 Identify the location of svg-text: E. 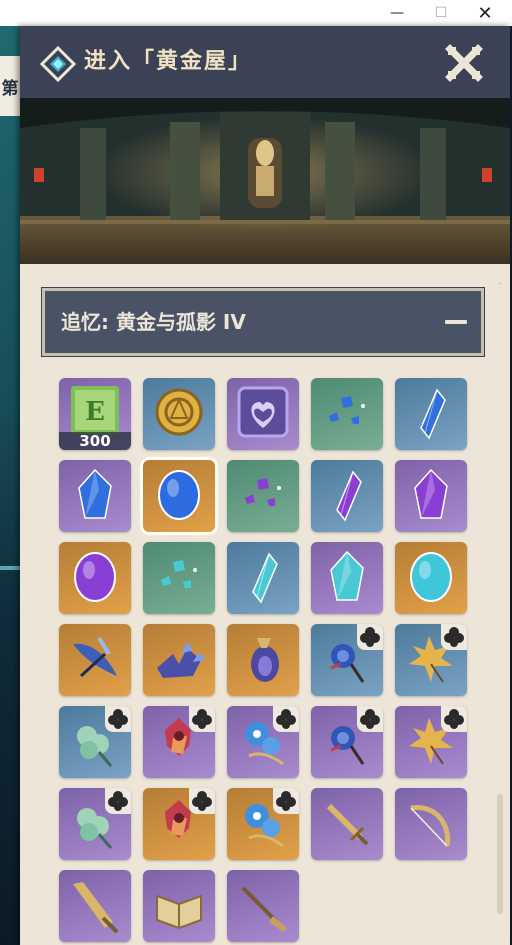
(95, 412).